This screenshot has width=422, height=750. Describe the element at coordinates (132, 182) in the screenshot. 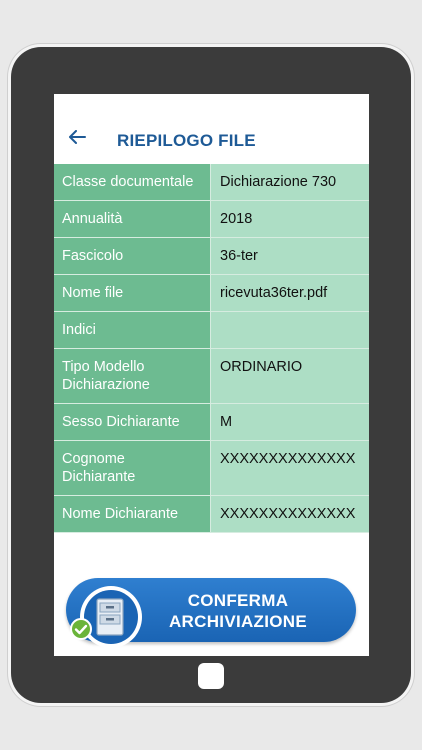

I see `row-label: Classe documentale` at that location.